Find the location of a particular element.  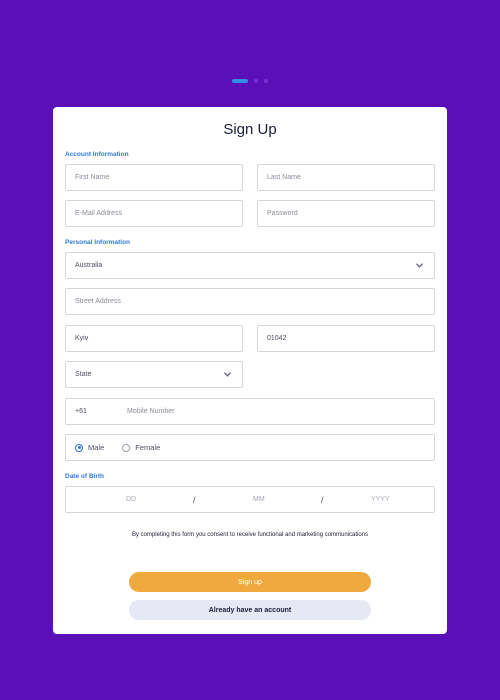

city-field: Kyiv is located at coordinates (154, 338).